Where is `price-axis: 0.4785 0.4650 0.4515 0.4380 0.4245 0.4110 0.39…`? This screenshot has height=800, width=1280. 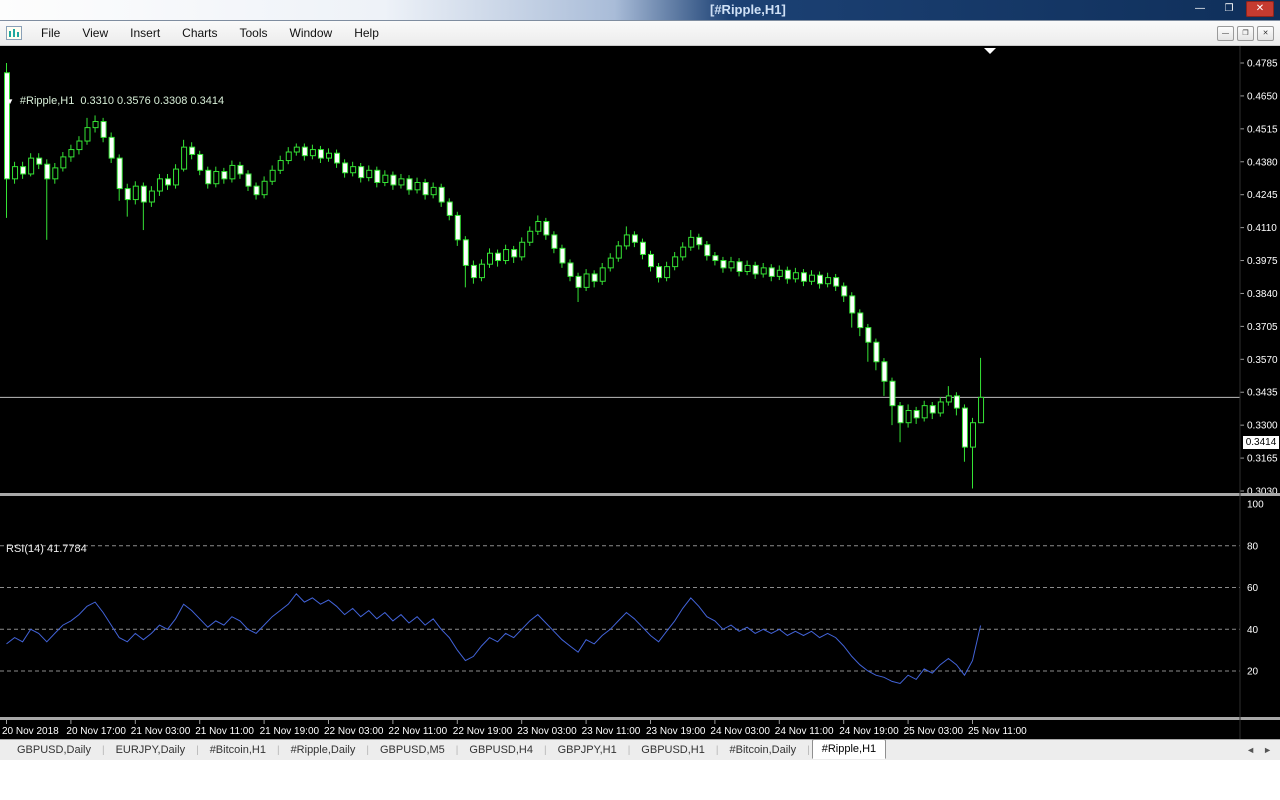
price-axis: 0.4785 0.4650 0.4515 0.4380 0.4245 0.4110 0.39… is located at coordinates (1259, 278).